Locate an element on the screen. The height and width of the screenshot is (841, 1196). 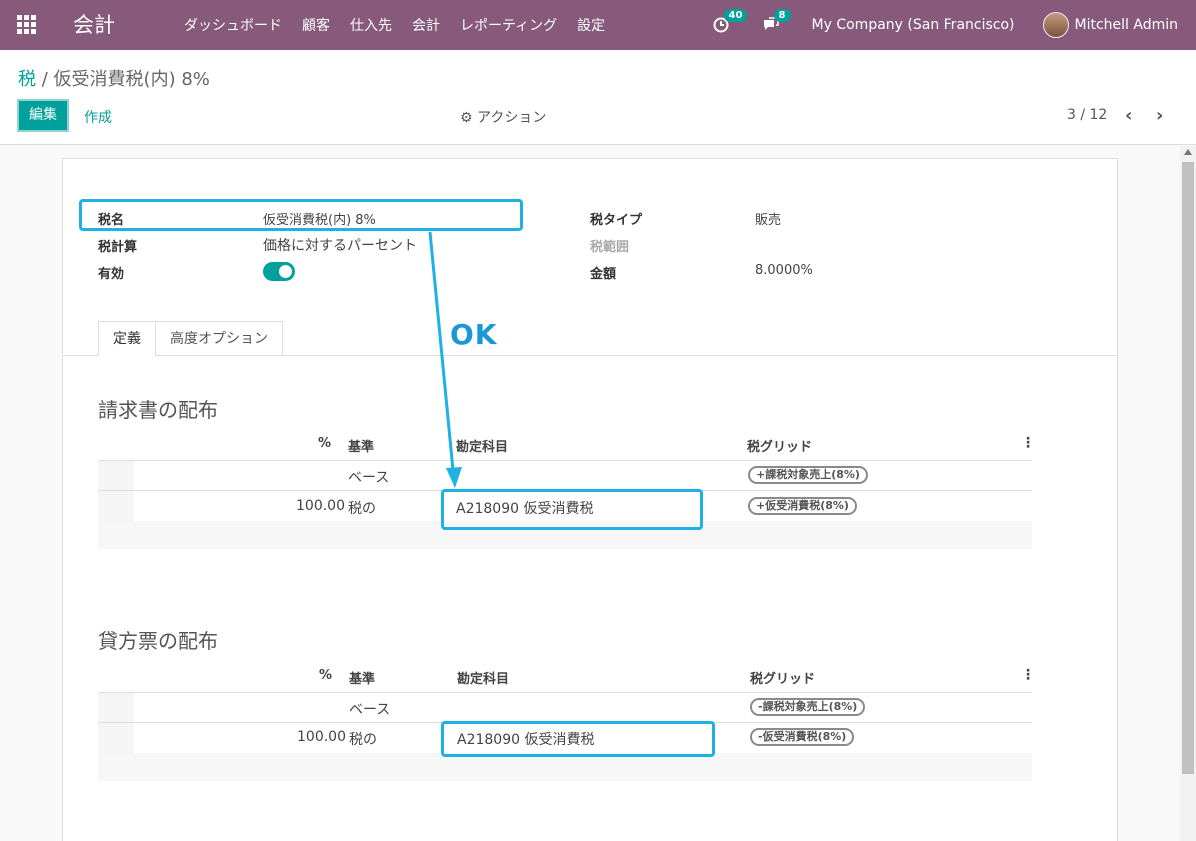
tax-scope-label: 税範囲 is located at coordinates (610, 247).